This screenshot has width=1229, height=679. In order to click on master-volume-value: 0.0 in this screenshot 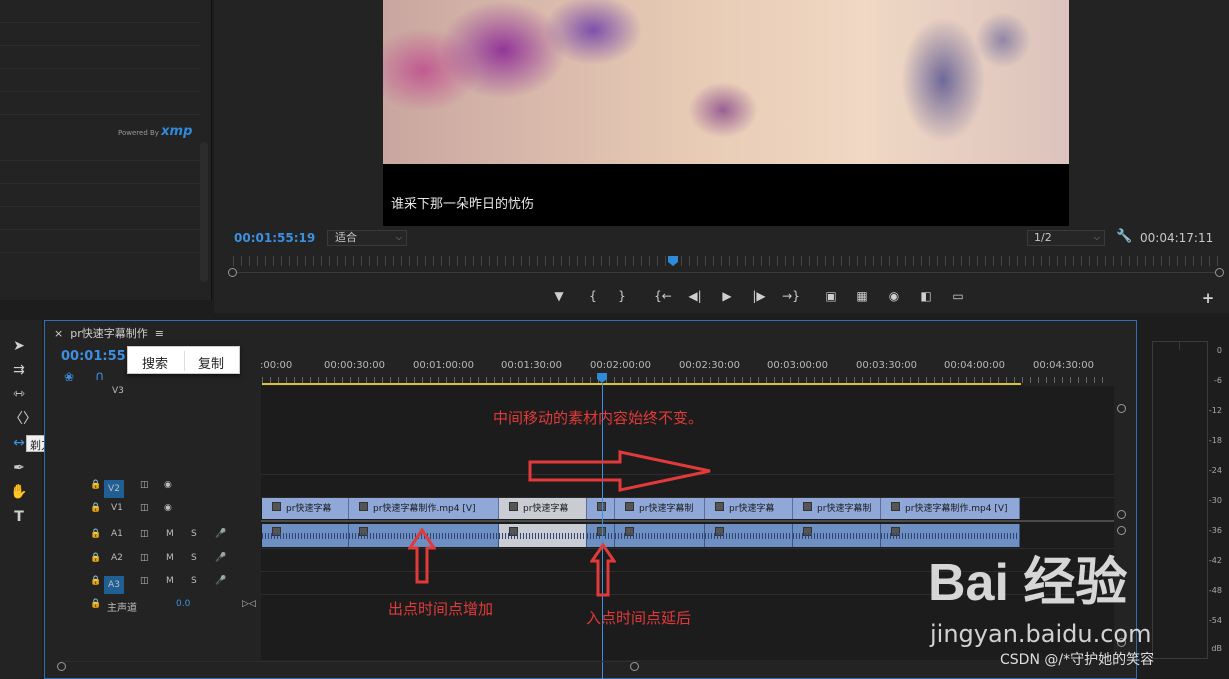, I will do `click(183, 604)`.